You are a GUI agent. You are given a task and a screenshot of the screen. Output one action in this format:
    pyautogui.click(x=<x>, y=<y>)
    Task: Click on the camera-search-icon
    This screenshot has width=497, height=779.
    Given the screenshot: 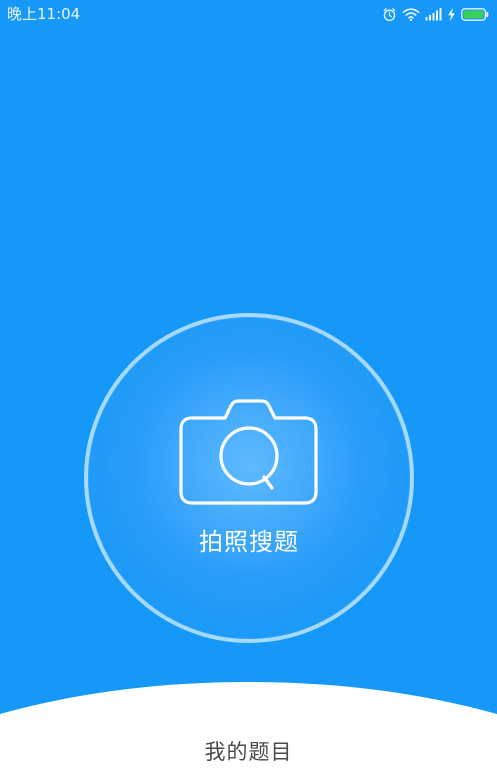 What is the action you would take?
    pyautogui.click(x=249, y=453)
    